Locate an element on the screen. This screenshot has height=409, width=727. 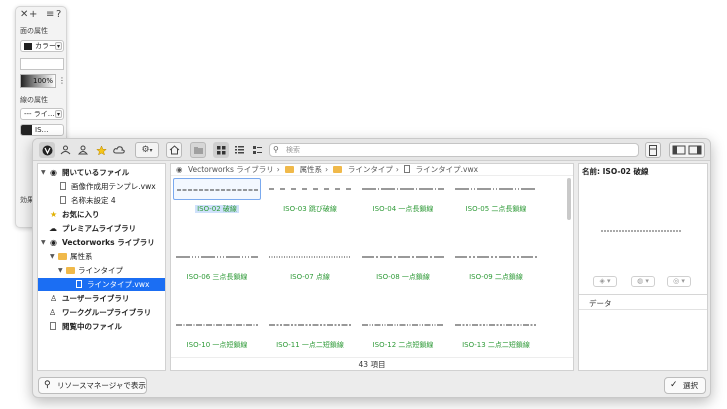
resource-thumbnail: ISO-07 点線 is located at coordinates (310, 266).